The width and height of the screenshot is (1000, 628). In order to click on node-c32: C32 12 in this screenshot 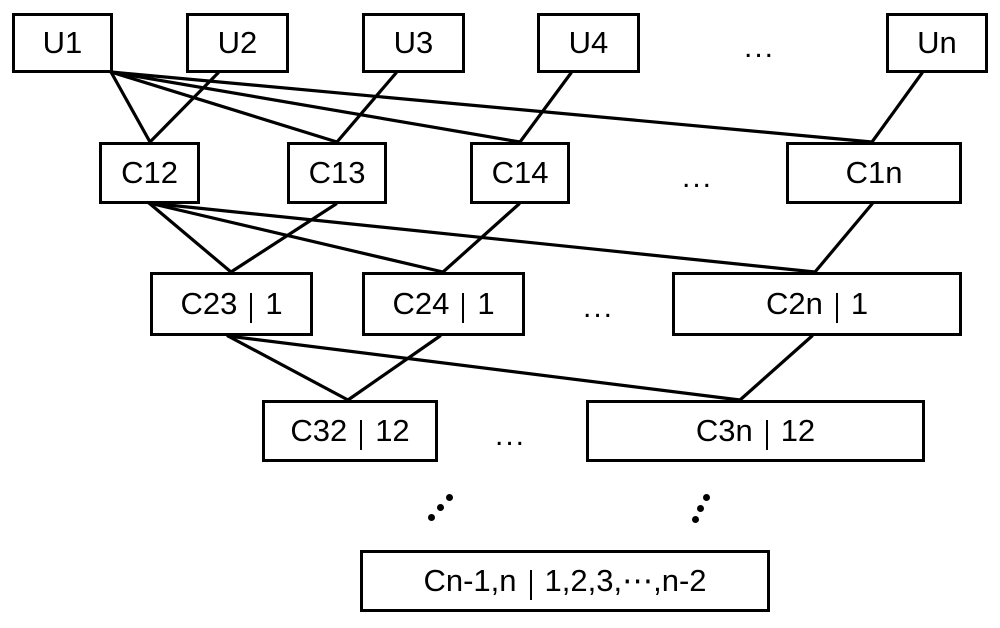, I will do `click(350, 431)`.